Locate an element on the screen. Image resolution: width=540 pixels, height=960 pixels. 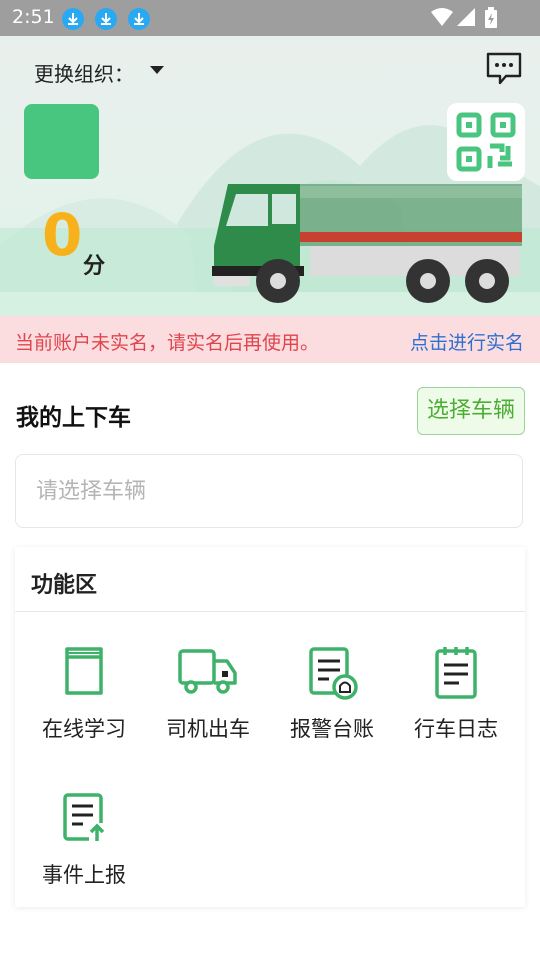
alarm-ledger-icon is located at coordinates (333, 673).